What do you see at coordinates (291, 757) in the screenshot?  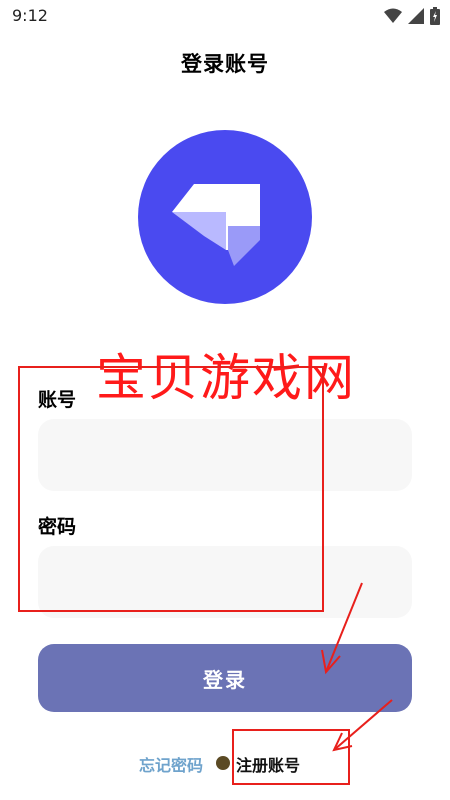 I see `annotation-box-register` at bounding box center [291, 757].